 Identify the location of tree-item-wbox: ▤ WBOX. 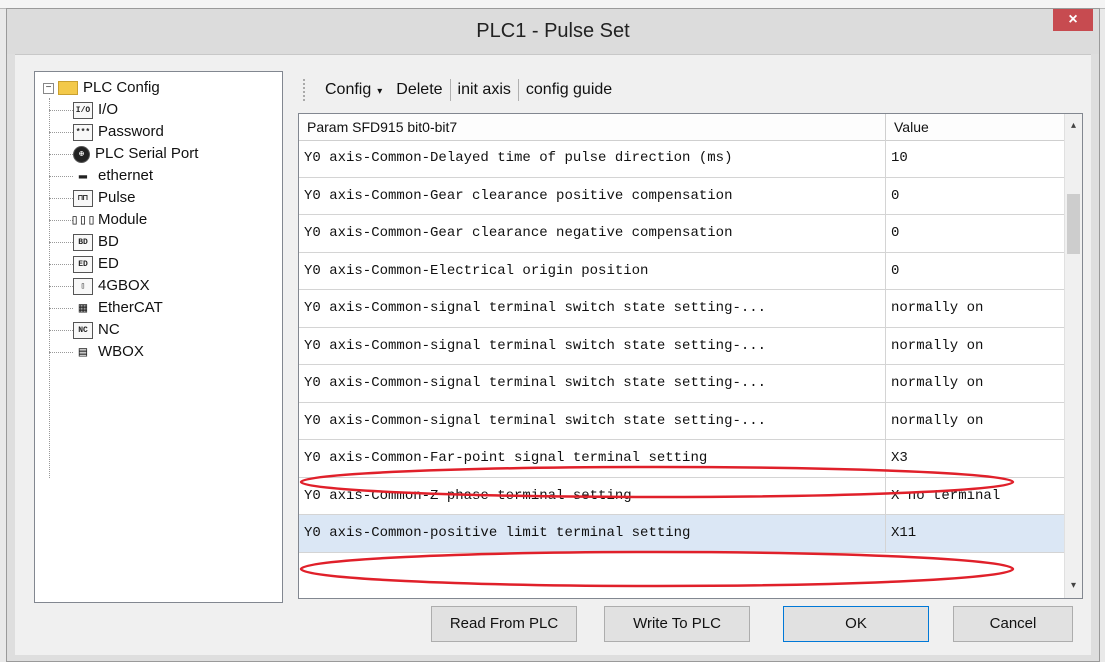
(96, 352).